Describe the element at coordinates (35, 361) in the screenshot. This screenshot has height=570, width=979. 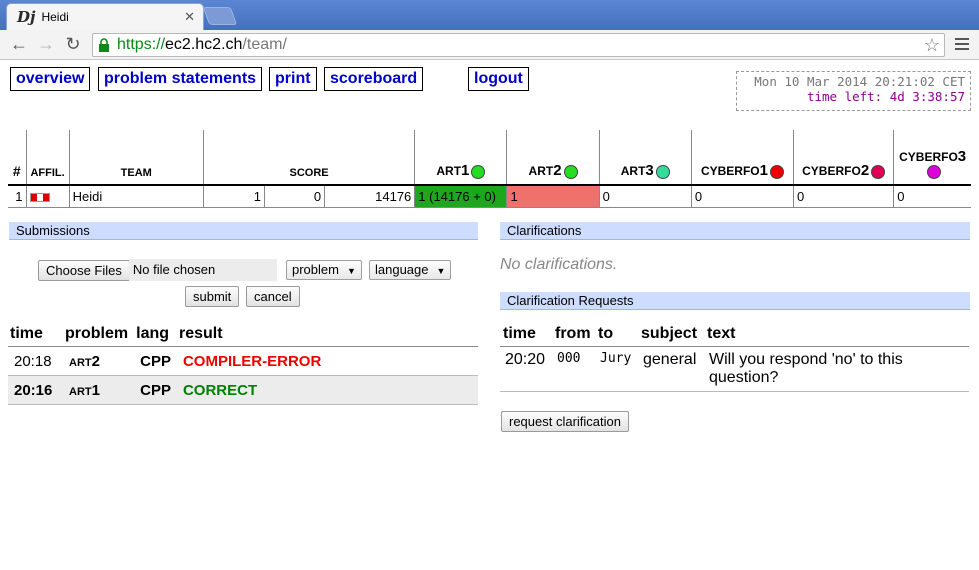
I see `submission-time: 20:18` at that location.